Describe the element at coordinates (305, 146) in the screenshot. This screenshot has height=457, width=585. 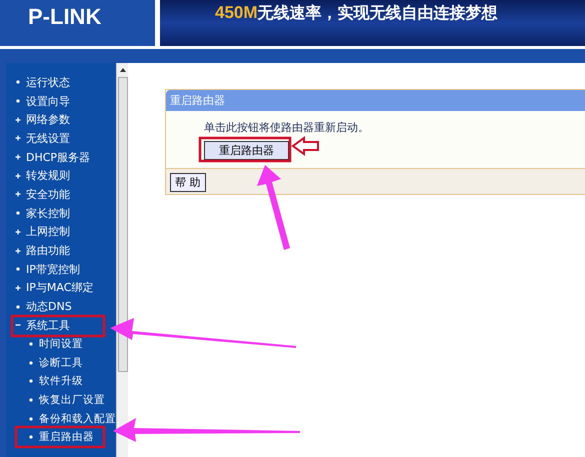
I see `outline-arrow-drawing` at that location.